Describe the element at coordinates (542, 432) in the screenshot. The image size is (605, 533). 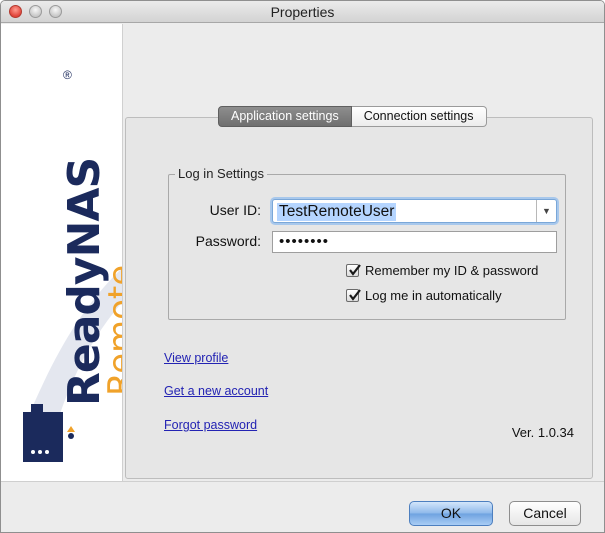
I see `version-text: Ver. 1.0.34` at that location.